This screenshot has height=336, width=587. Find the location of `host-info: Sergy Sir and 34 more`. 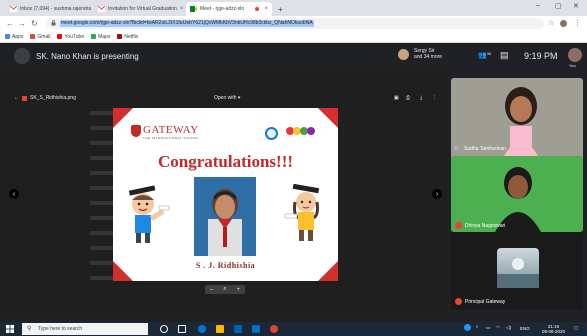

host-info: Sergy Sir and 34 more is located at coordinates (428, 54).